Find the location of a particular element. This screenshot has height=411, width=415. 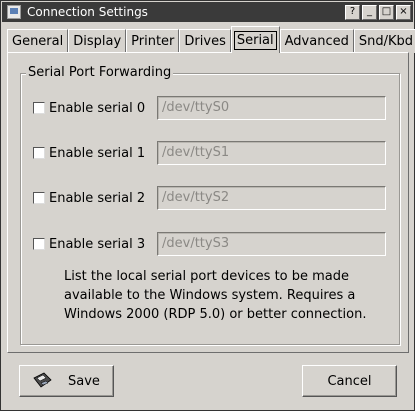

tab-label: General is located at coordinates (38, 41).